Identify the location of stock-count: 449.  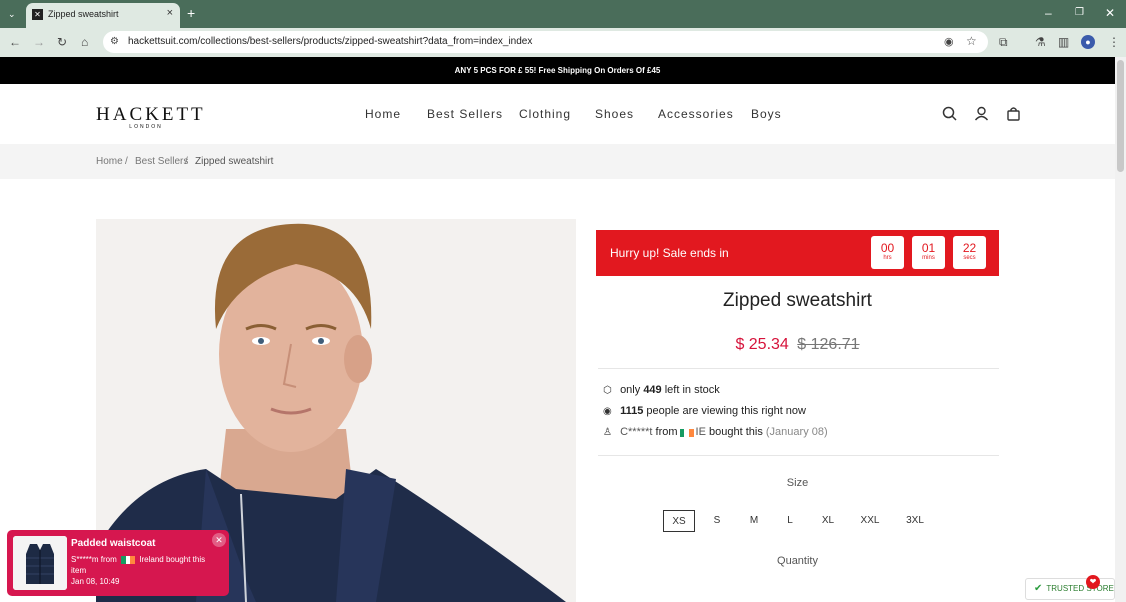
(652, 390).